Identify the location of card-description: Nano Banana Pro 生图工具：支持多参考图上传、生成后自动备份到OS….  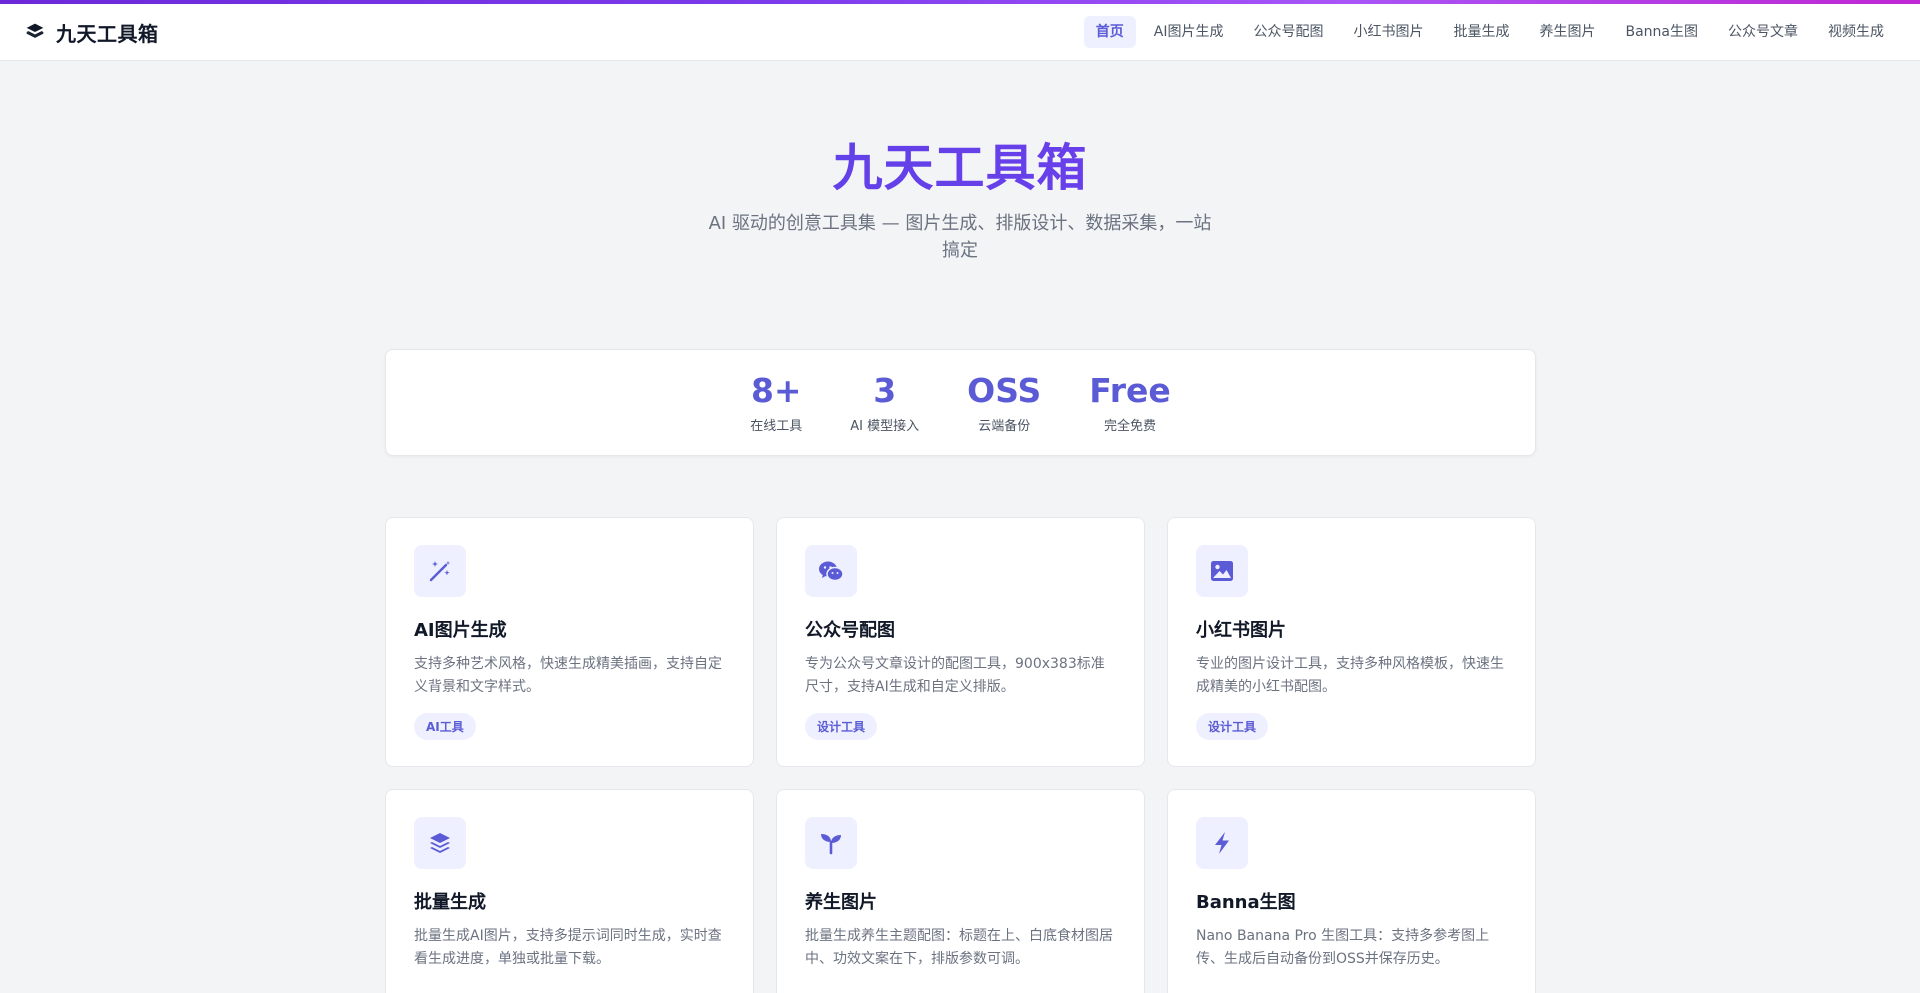
(1343, 947).